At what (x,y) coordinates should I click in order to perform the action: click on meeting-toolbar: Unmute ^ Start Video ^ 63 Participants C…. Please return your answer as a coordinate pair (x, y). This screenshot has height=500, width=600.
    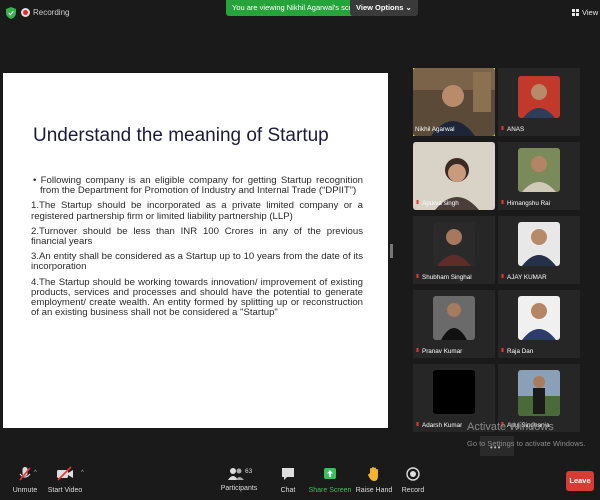
    Looking at the image, I should click on (300, 480).